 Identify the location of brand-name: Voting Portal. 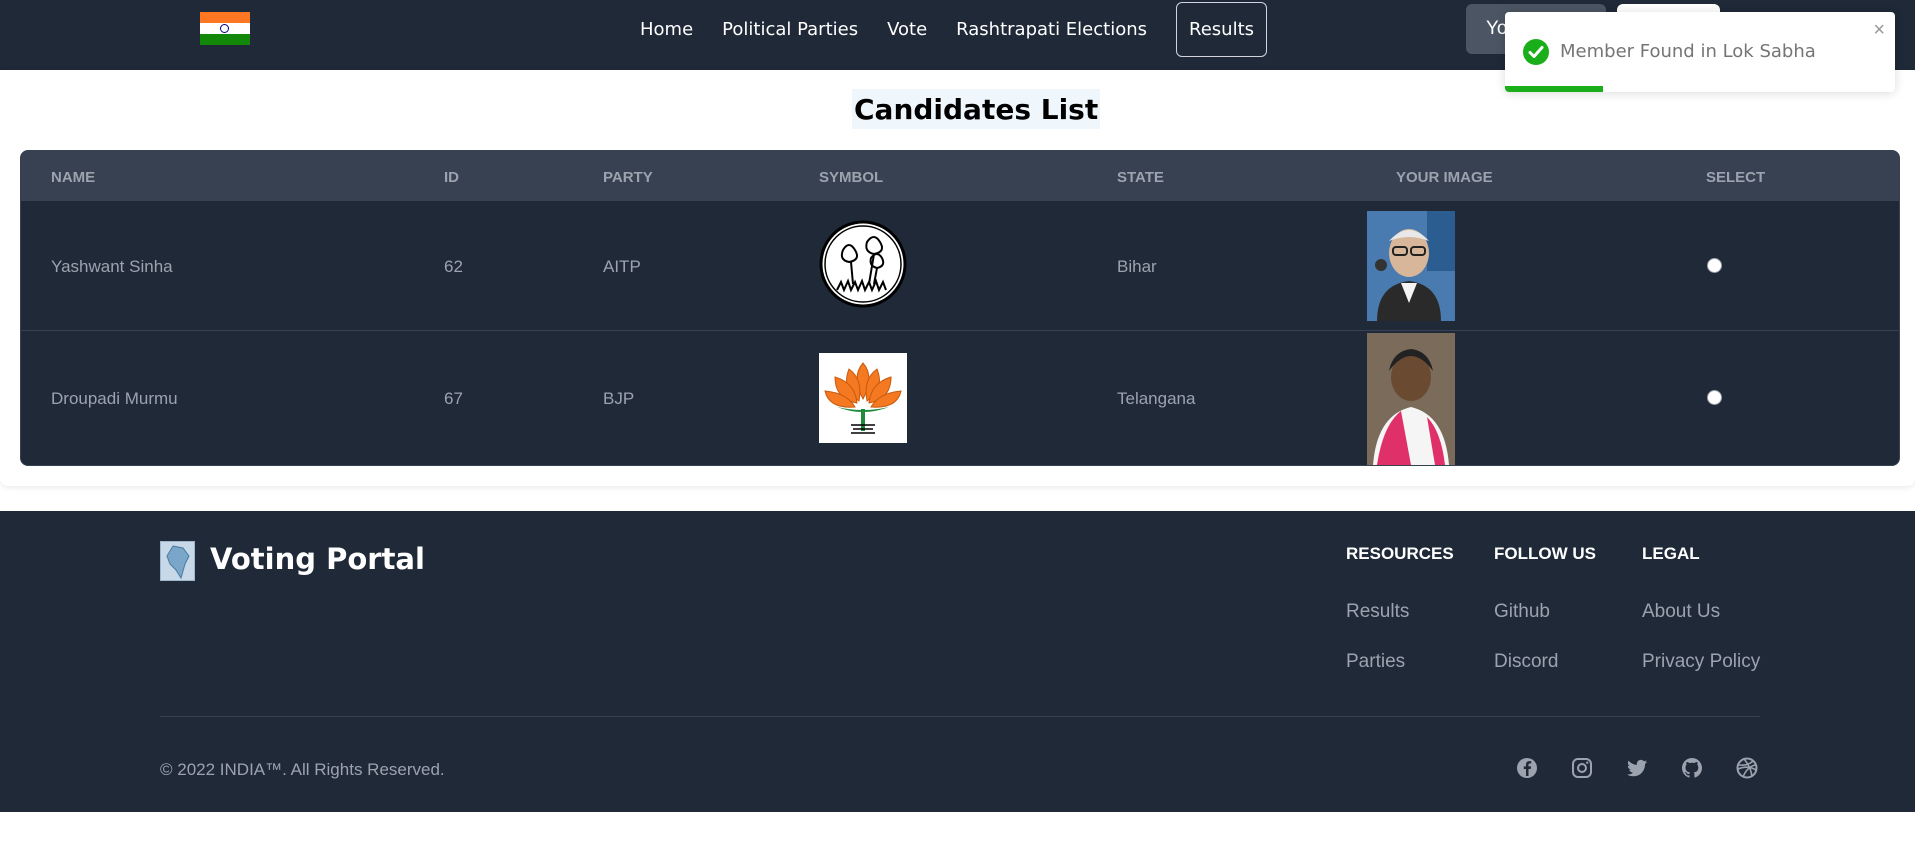
(317, 559).